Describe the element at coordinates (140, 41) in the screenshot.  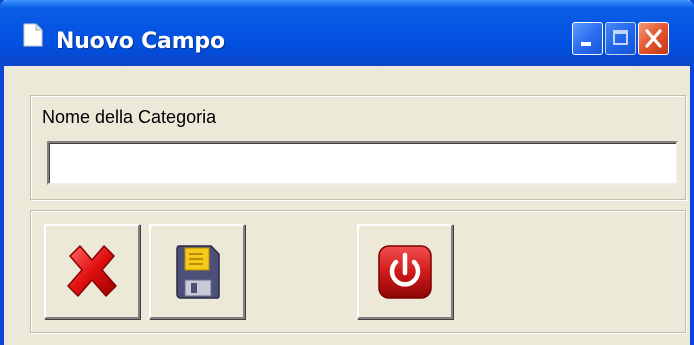
I see `window-title: Nuovo Campo` at that location.